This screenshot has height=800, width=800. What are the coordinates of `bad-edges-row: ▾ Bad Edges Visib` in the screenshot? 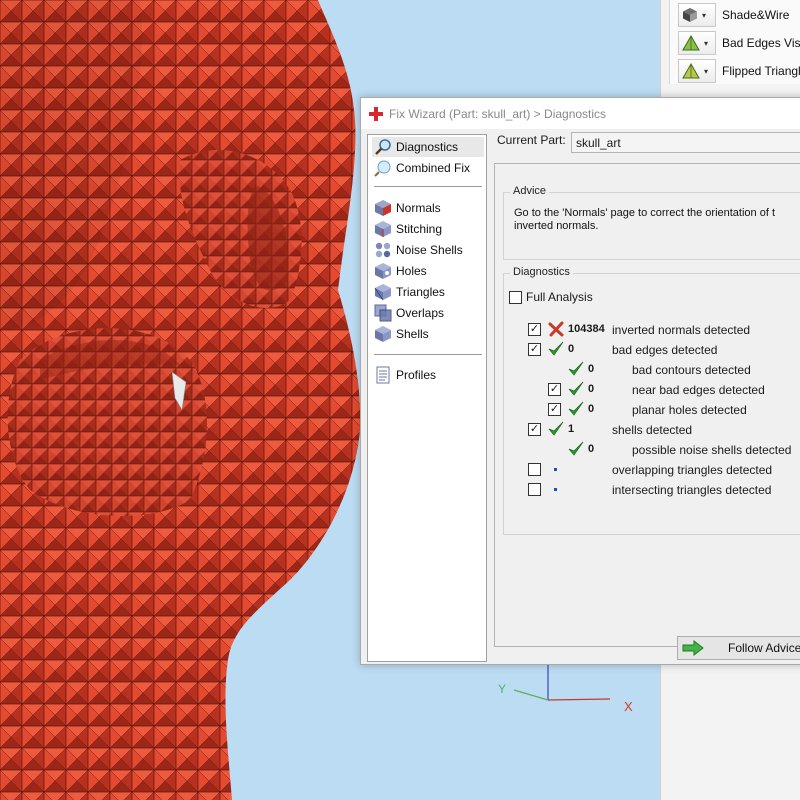 It's located at (739, 43).